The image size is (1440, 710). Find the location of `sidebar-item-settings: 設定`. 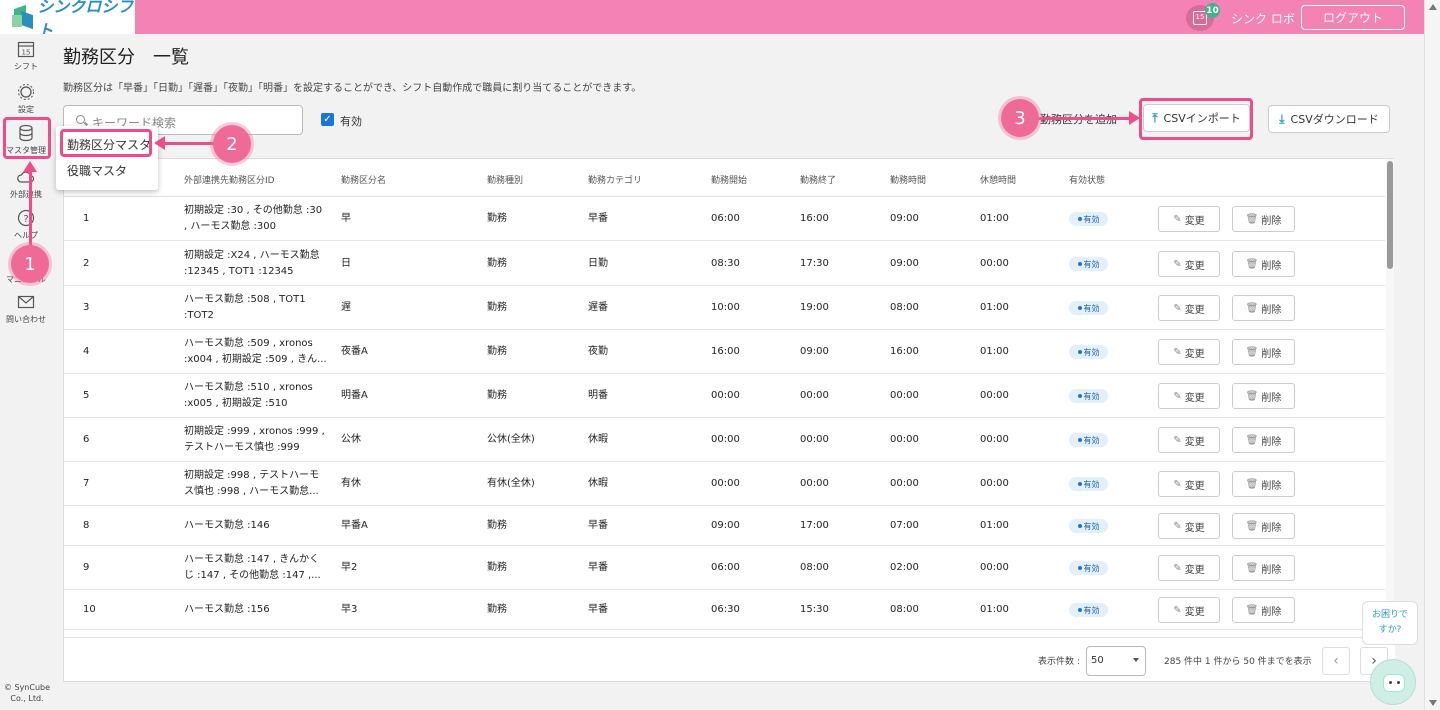

sidebar-item-settings: 設定 is located at coordinates (26, 98).